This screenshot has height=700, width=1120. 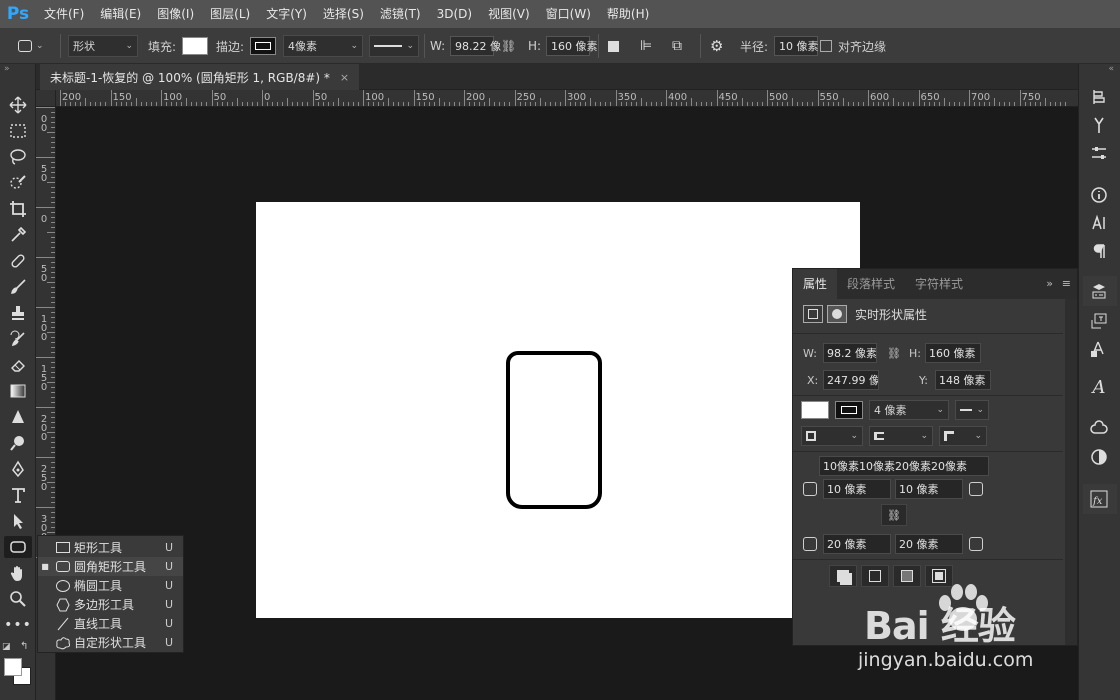 I want to click on flyout-item-rectangle: 矩形工具 U, so click(x=110, y=547).